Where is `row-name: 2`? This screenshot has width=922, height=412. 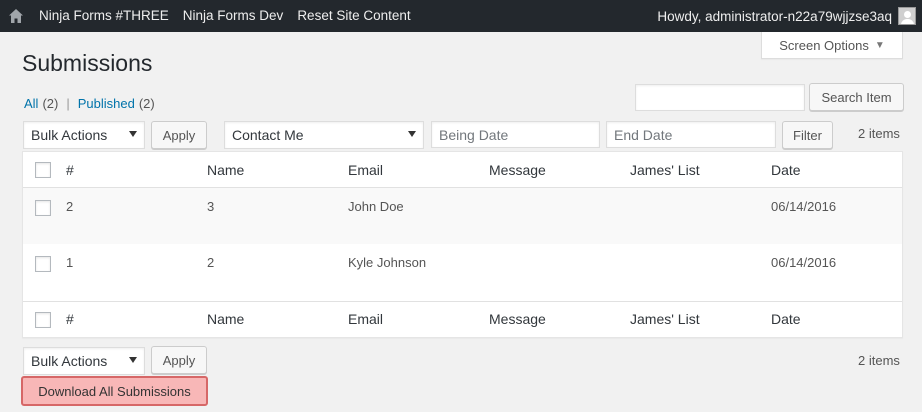
row-name: 2 is located at coordinates (211, 262).